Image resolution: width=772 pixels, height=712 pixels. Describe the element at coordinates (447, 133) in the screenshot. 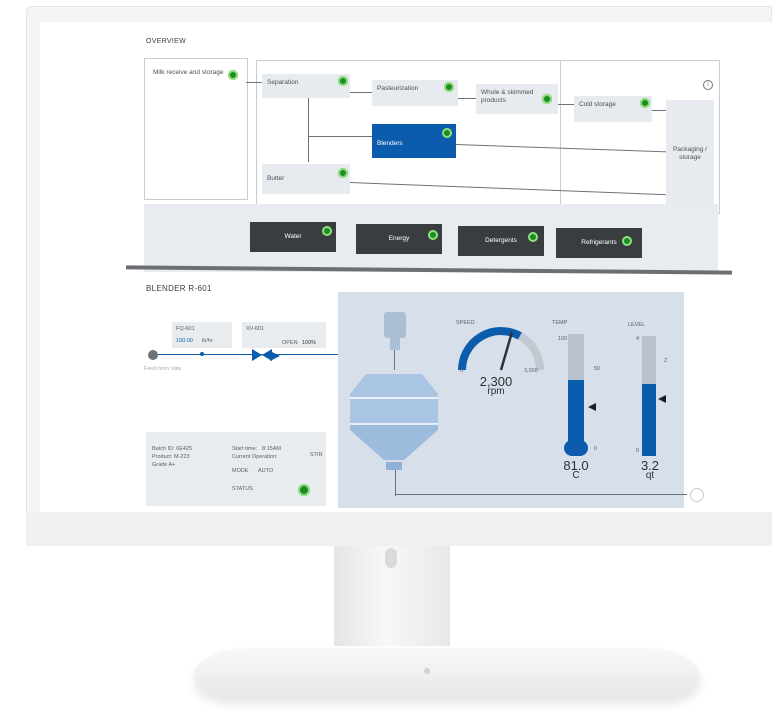

I see `blenders-status-dot` at that location.